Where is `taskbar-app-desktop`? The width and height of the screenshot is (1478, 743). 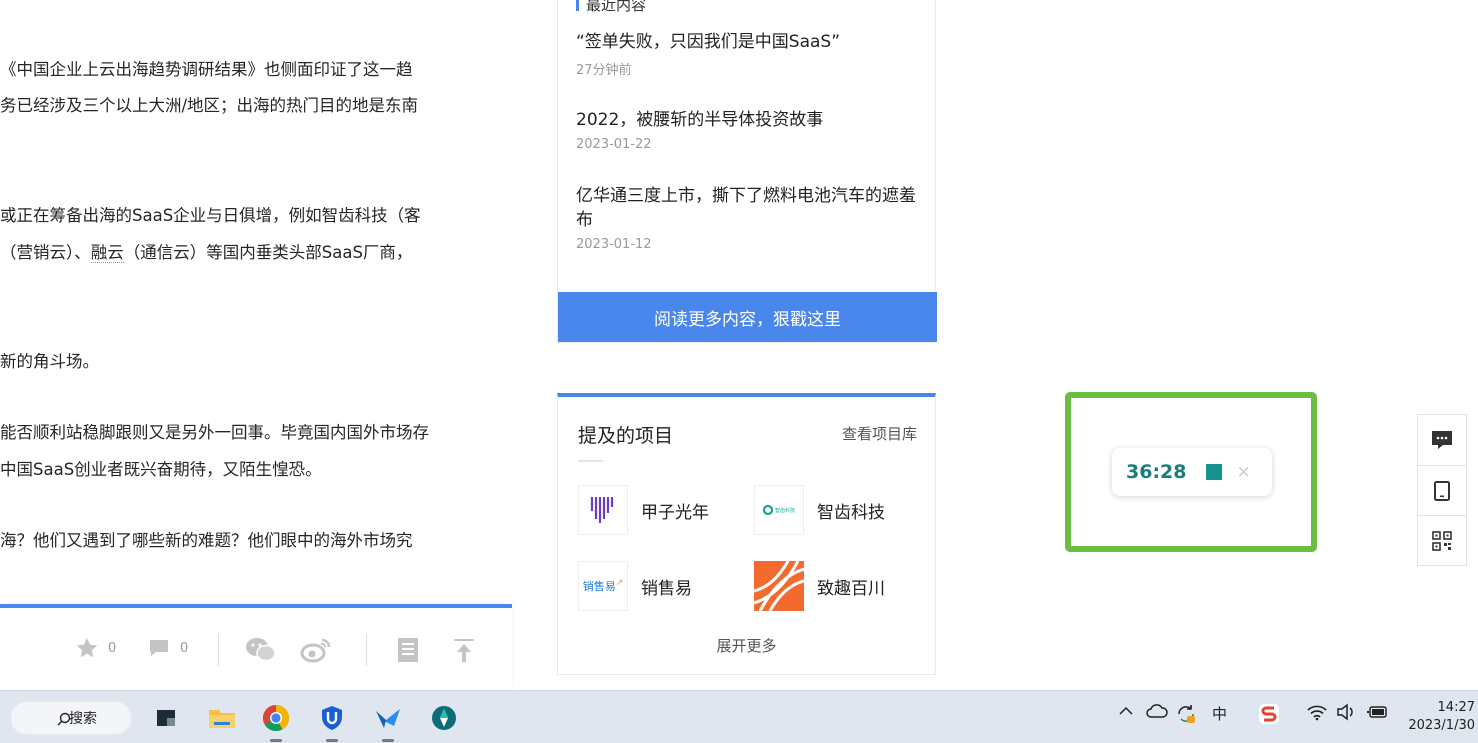
taskbar-app-desktop is located at coordinates (166, 718).